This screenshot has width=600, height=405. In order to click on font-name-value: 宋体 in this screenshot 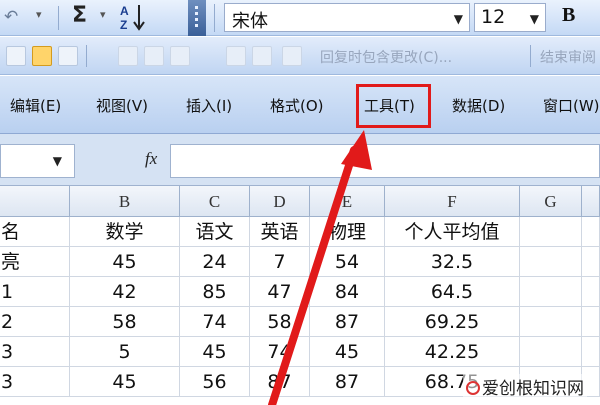, I will do `click(250, 21)`.